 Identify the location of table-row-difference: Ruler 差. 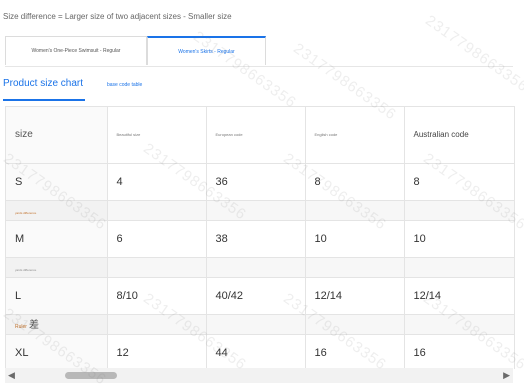
(260, 324).